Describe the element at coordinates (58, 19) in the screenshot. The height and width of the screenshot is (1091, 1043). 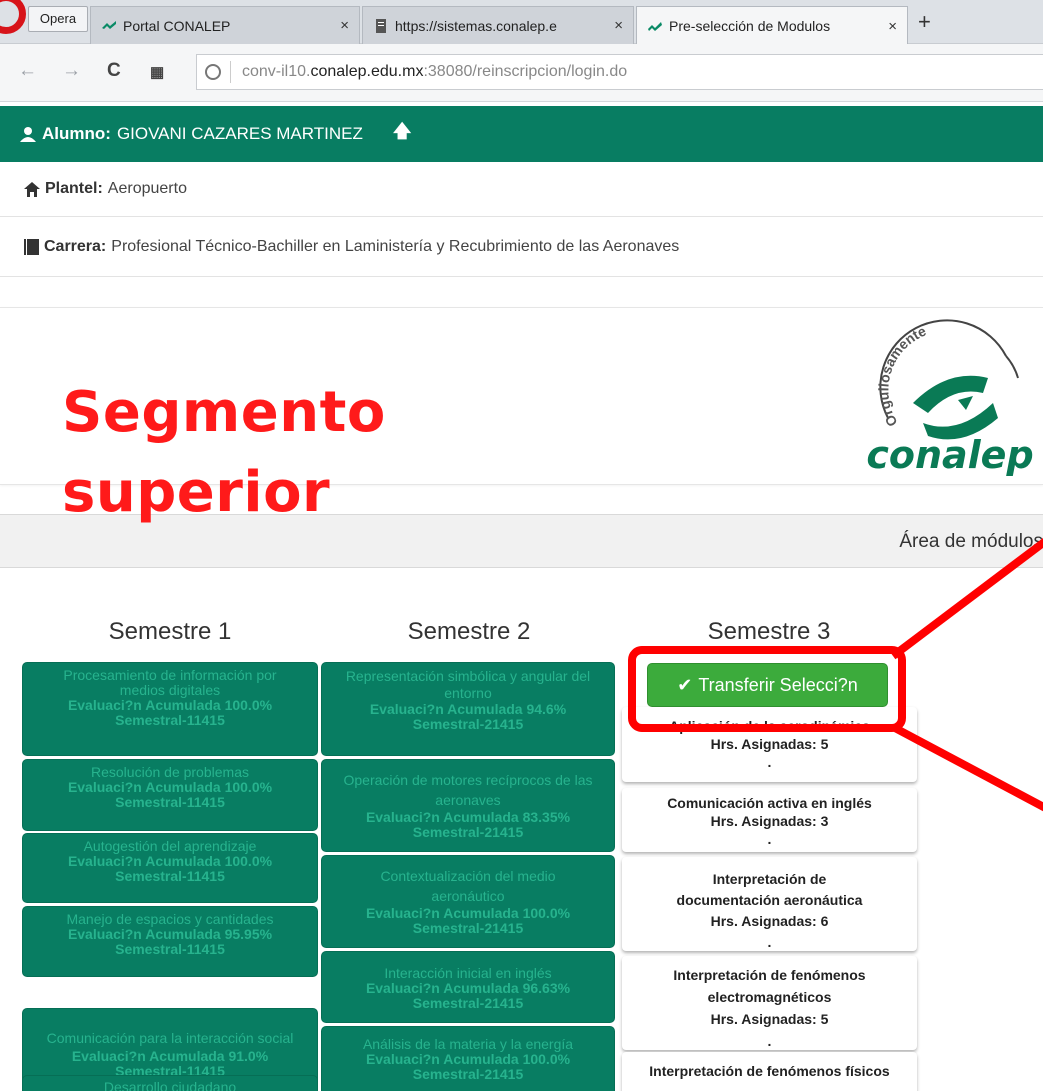
I see `opera-menu-button: Opera` at that location.